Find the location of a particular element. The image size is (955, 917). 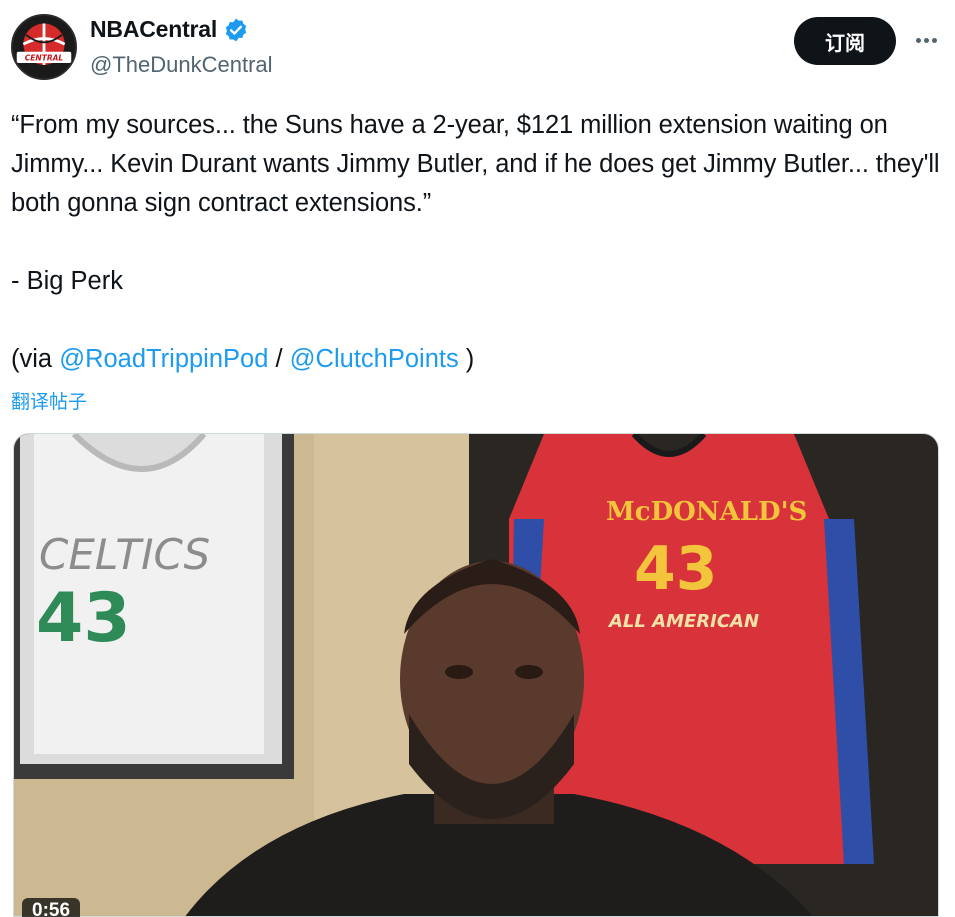

author-name-row: NBACentral is located at coordinates (169, 29).